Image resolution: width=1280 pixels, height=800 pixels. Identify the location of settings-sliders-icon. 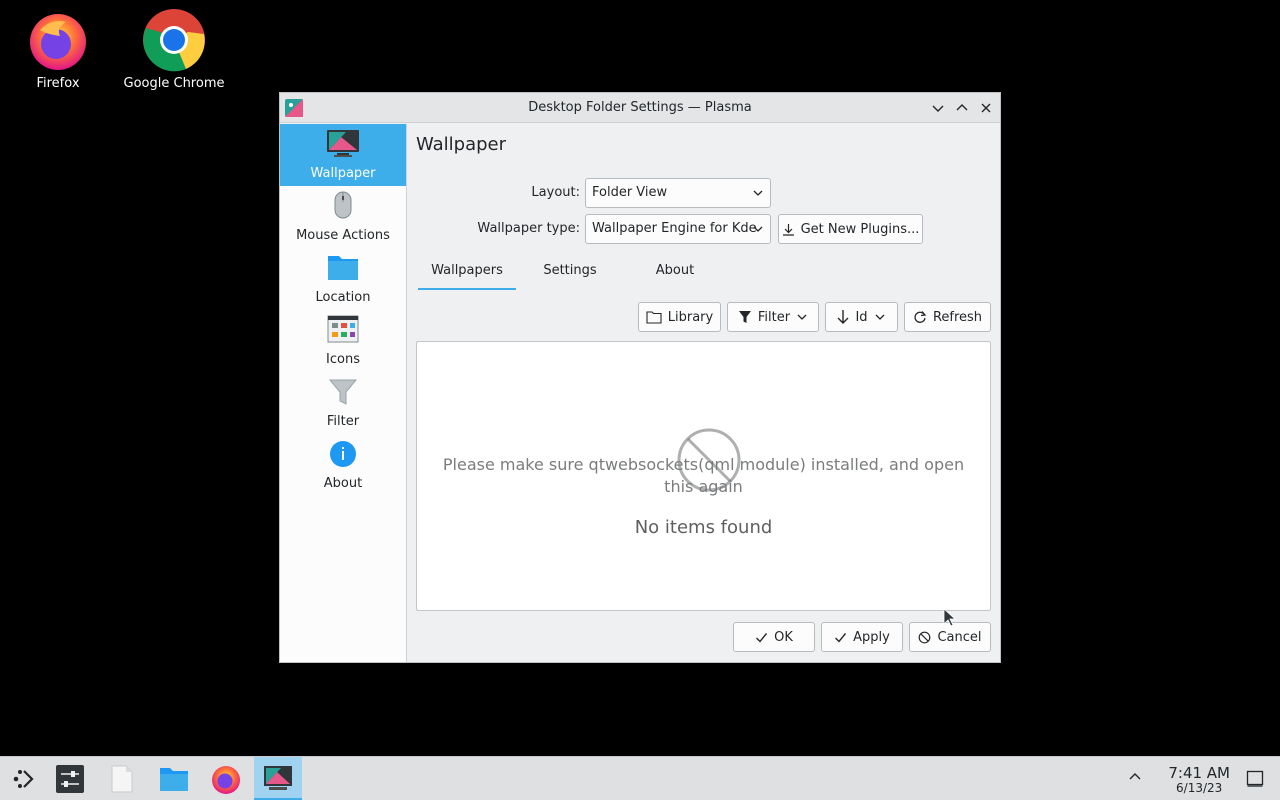
(70, 779).